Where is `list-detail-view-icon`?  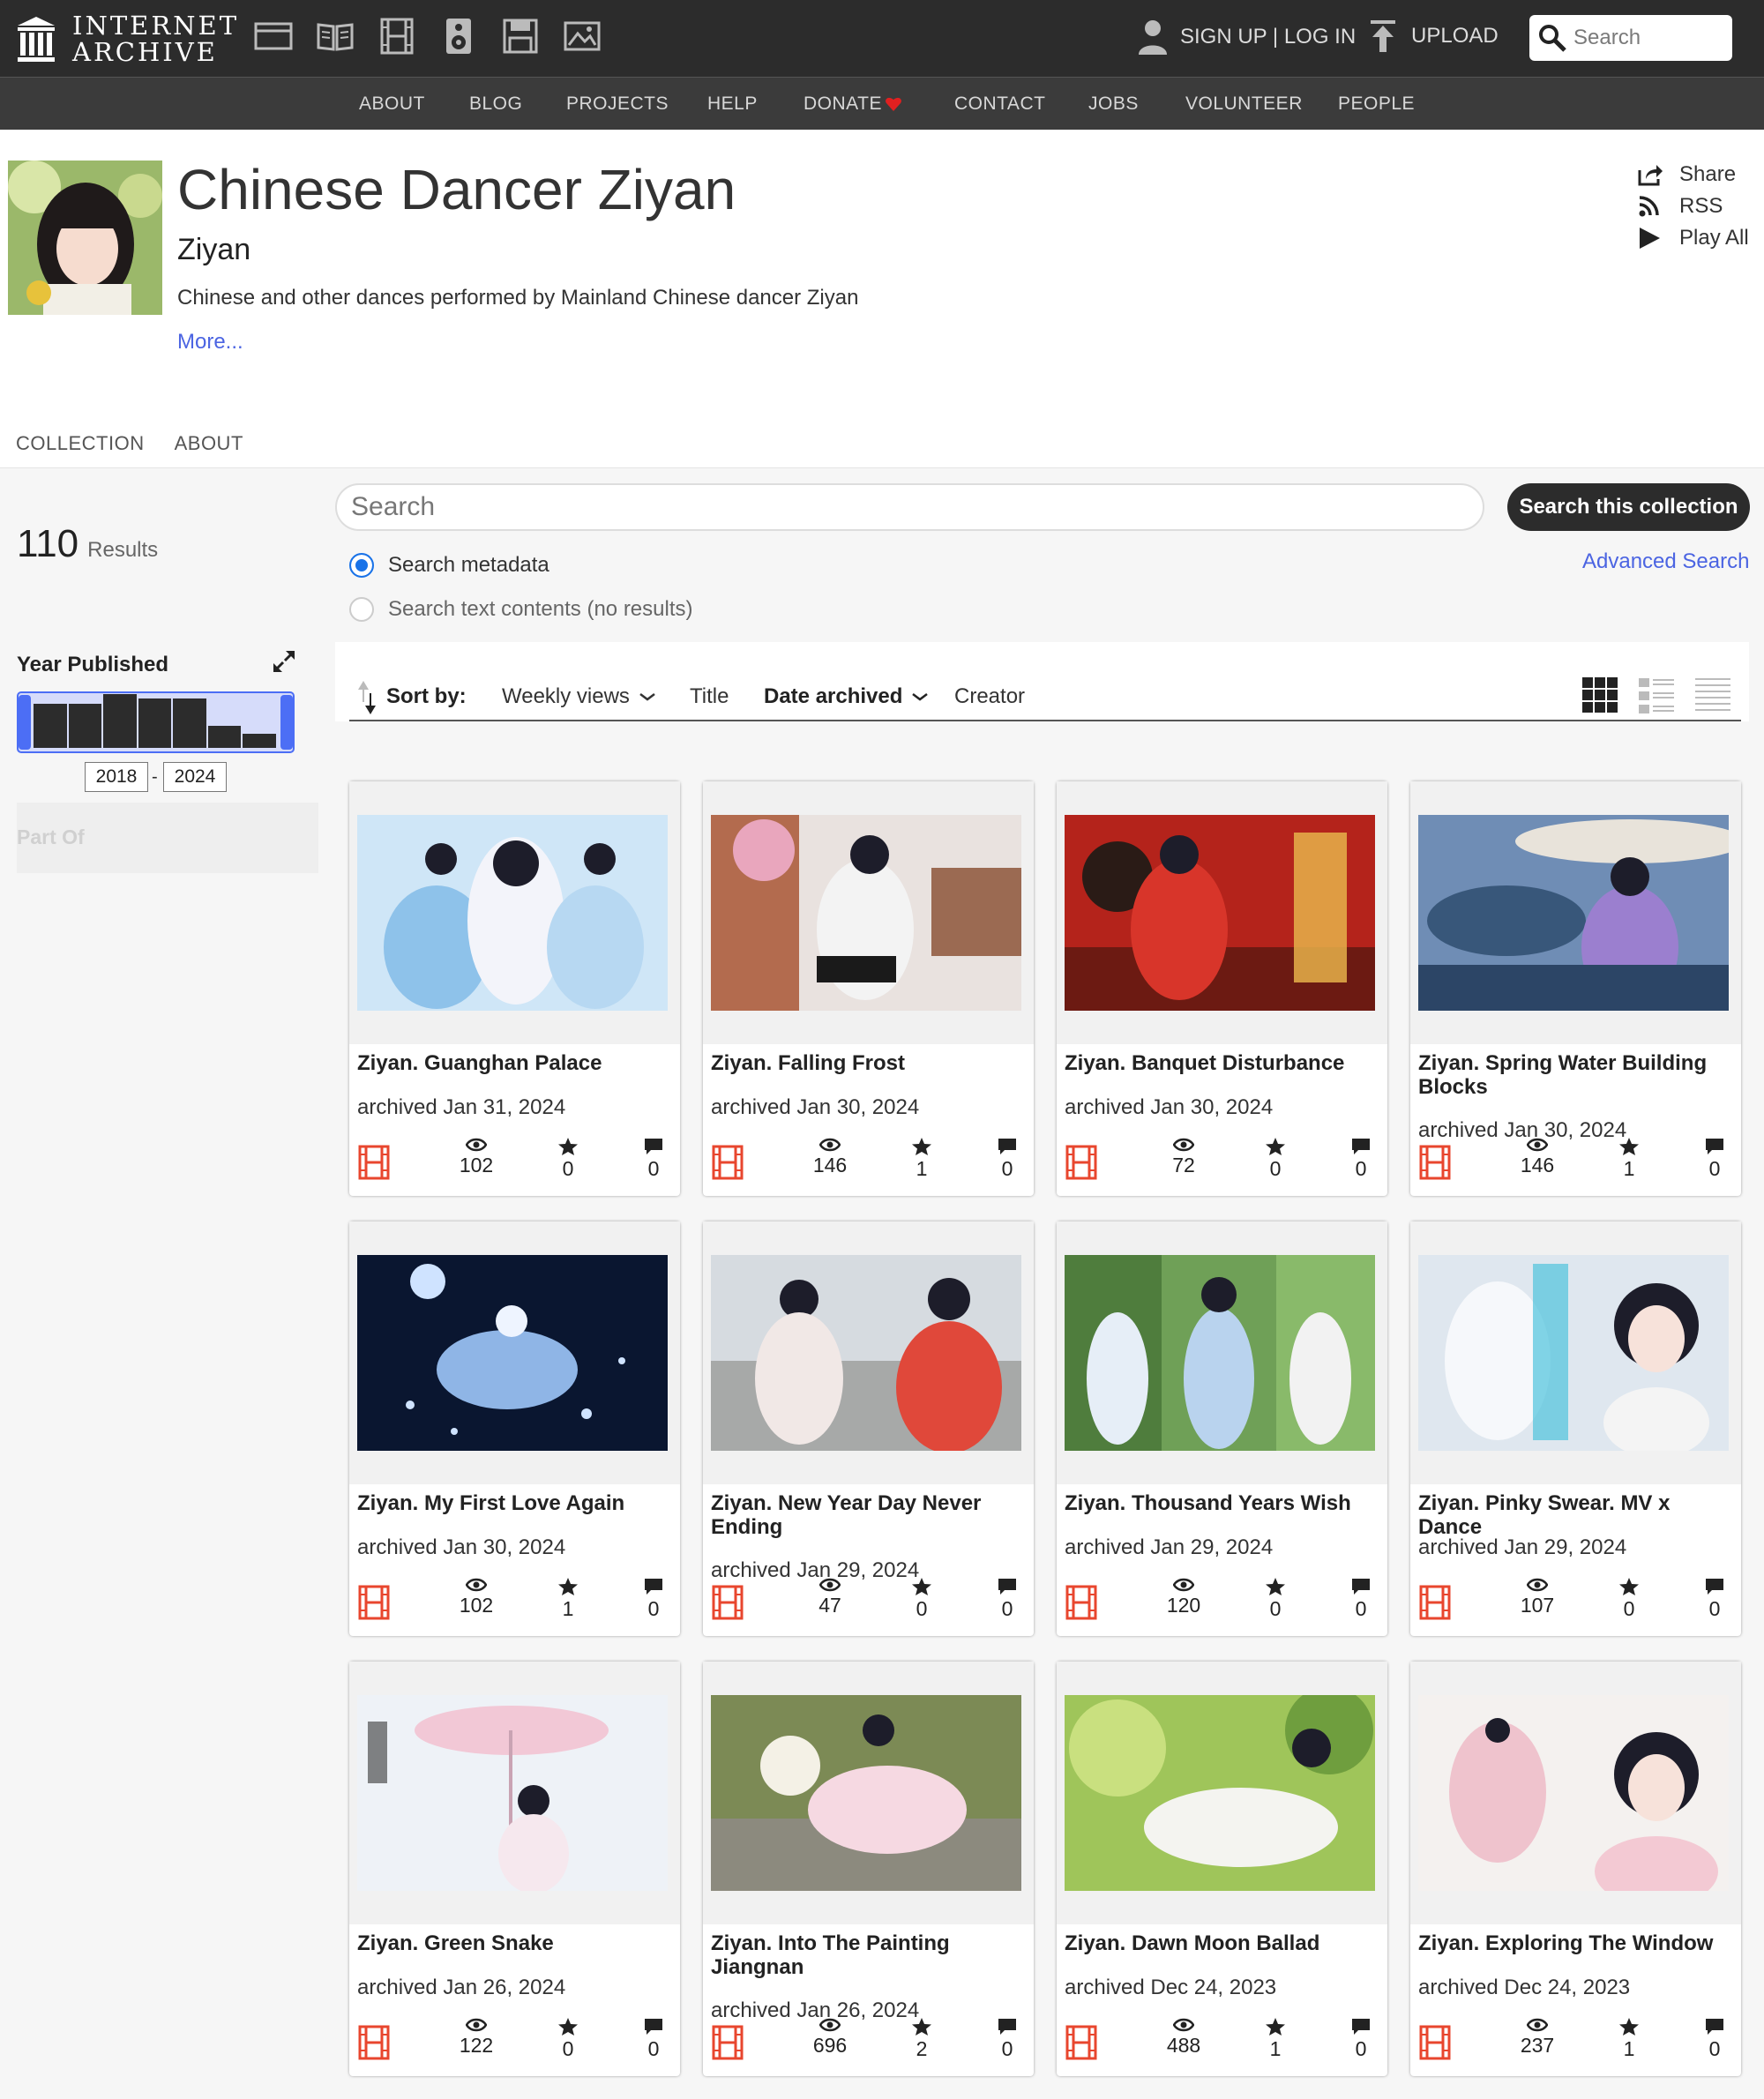
list-detail-view-icon is located at coordinates (1656, 697).